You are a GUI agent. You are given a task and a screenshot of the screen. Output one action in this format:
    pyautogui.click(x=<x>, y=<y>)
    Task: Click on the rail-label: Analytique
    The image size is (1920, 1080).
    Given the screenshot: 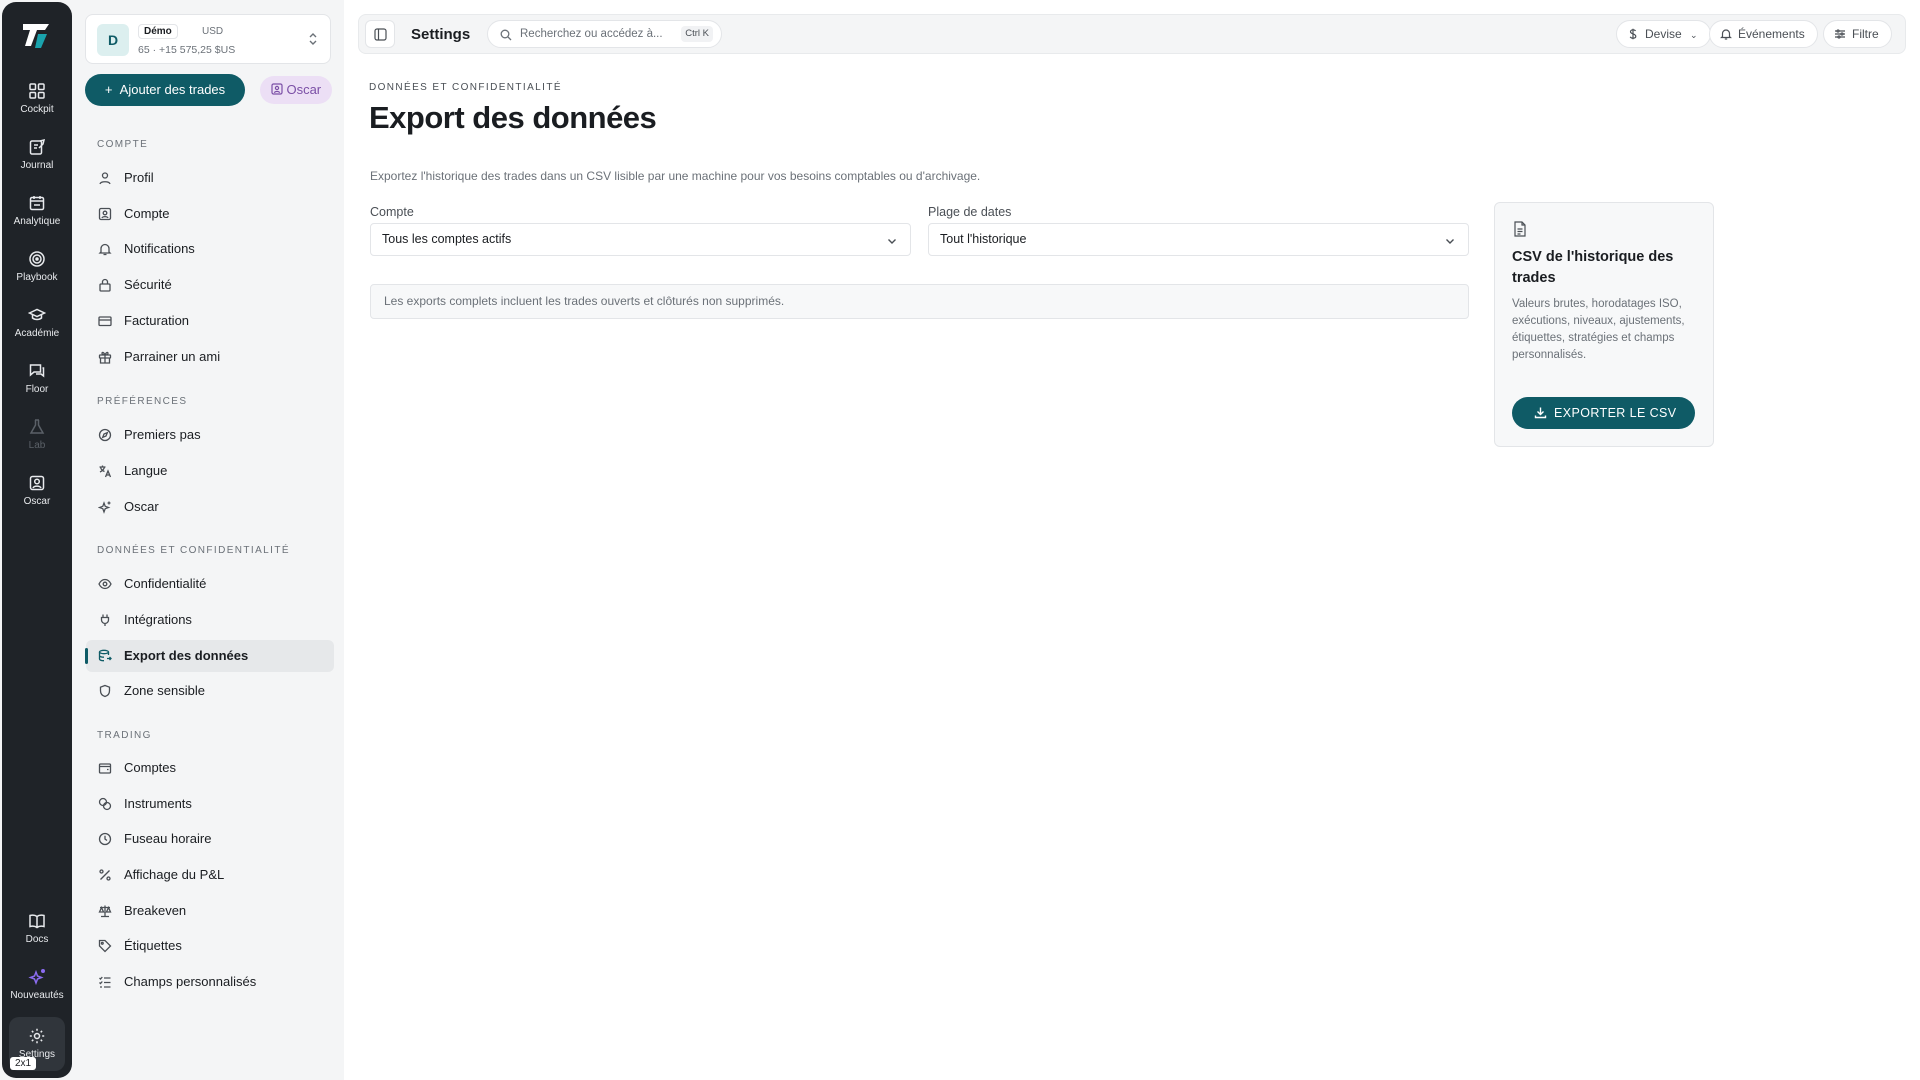 What is the action you would take?
    pyautogui.click(x=37, y=221)
    